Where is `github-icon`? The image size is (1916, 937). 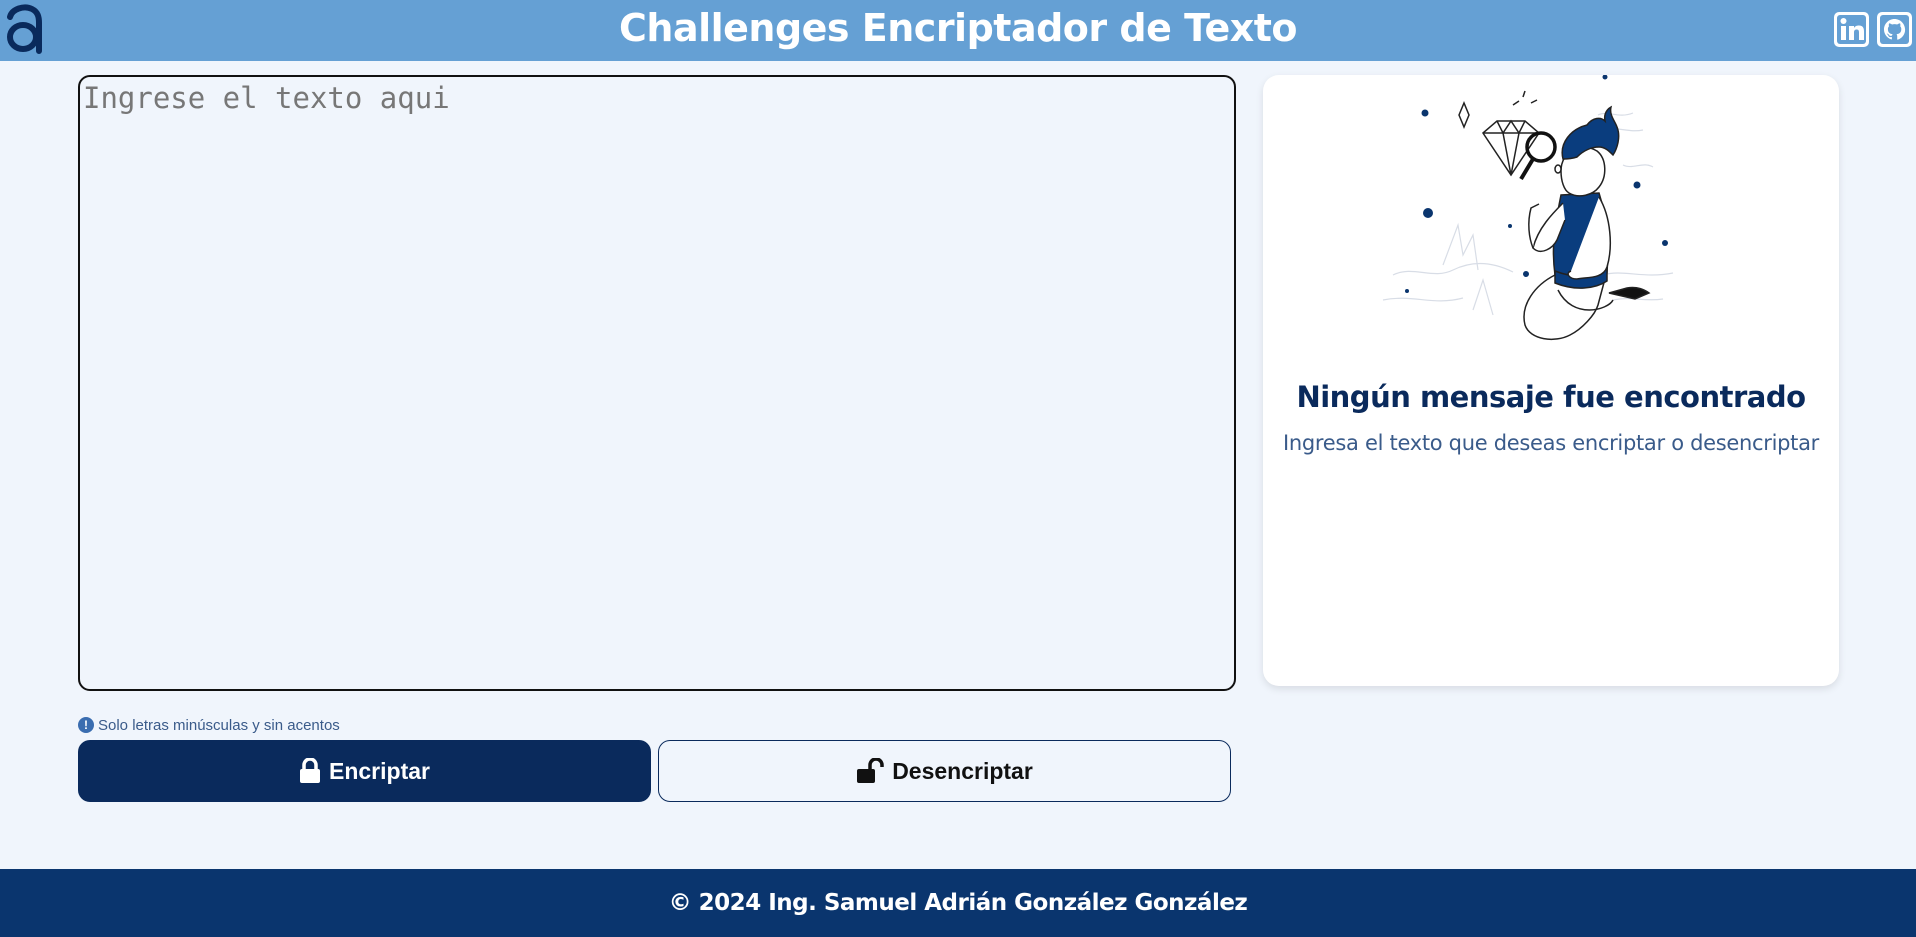 github-icon is located at coordinates (1894, 29).